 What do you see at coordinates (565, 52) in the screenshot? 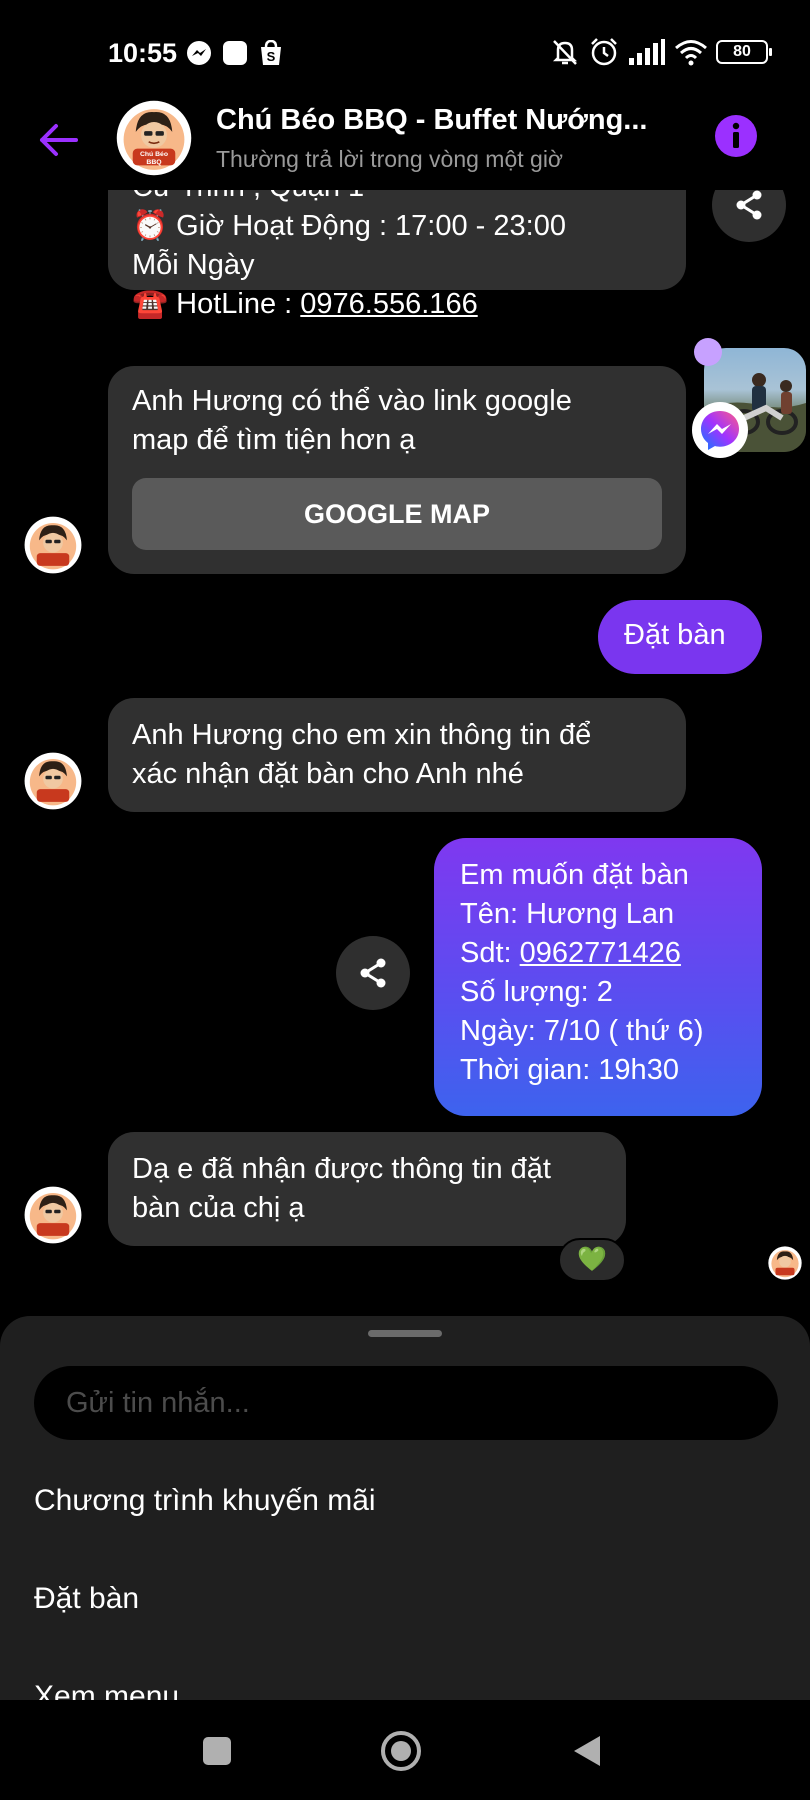
I see `bell-off-icon` at bounding box center [565, 52].